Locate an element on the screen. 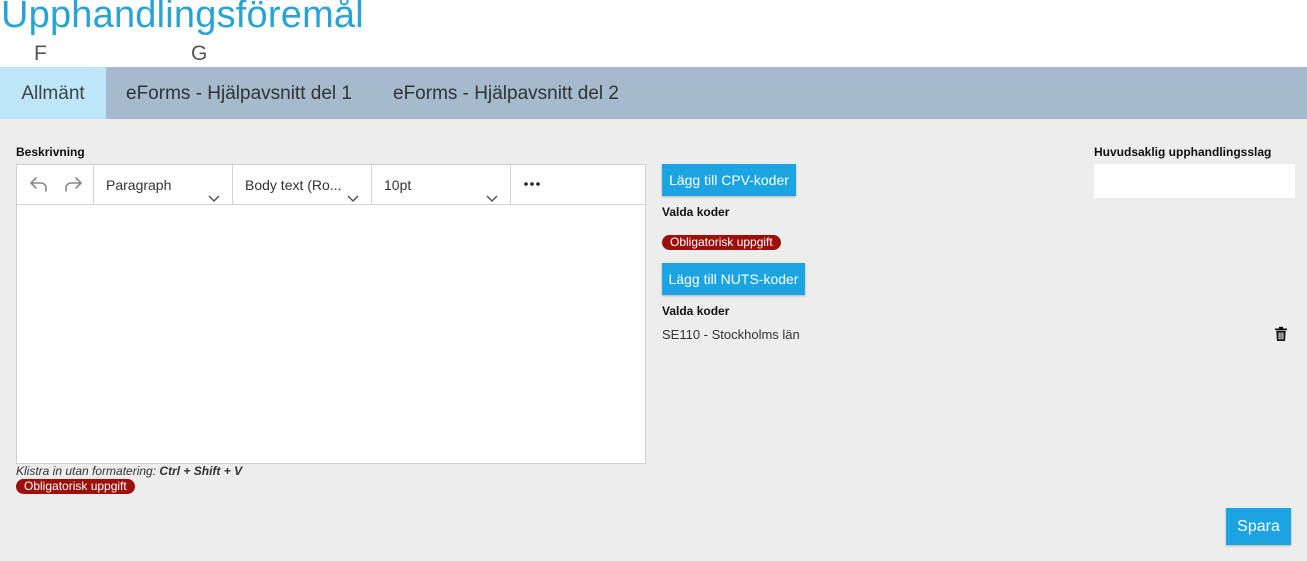  editor-toolbar: Paragraph Body text (Ro... 10pt is located at coordinates (331, 185).